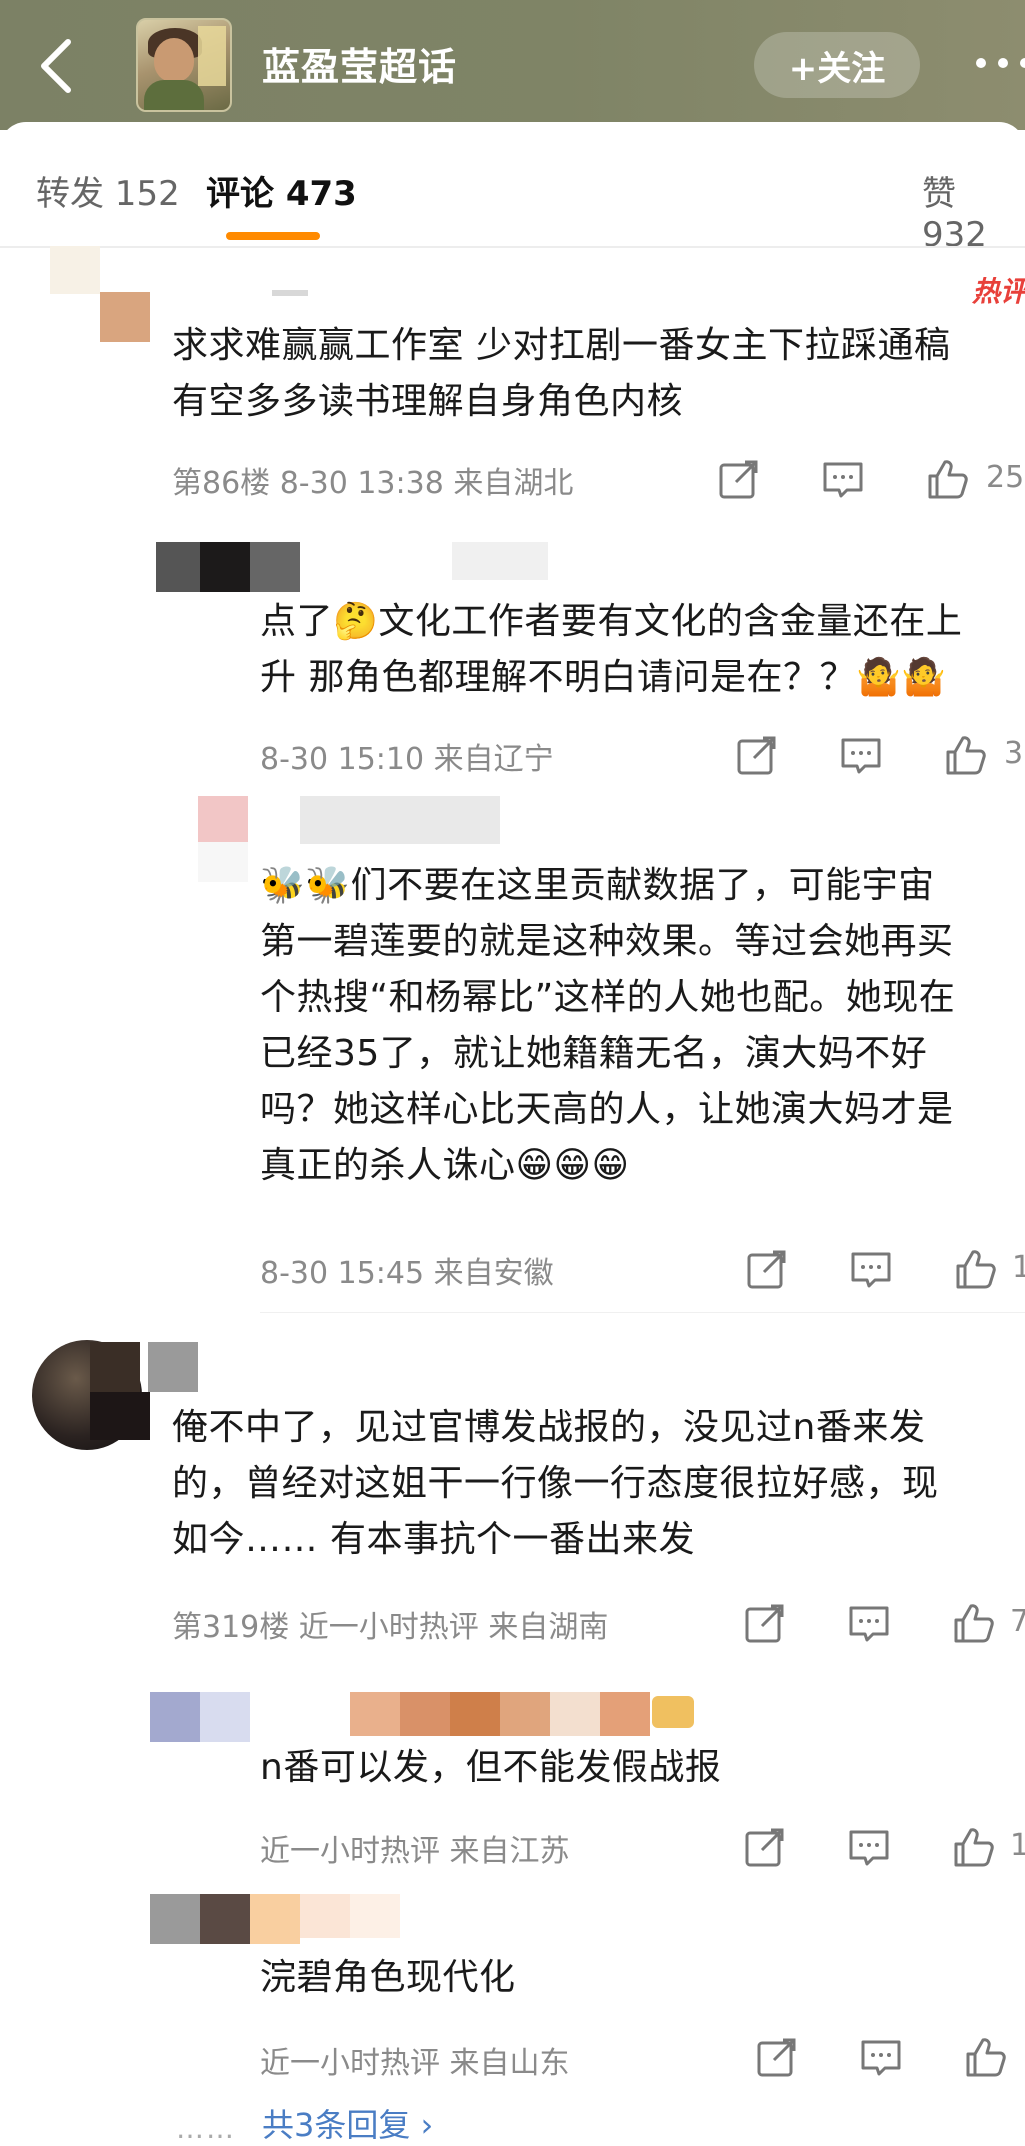  Describe the element at coordinates (281, 190) in the screenshot. I see `tab-comment: 评论 473` at that location.